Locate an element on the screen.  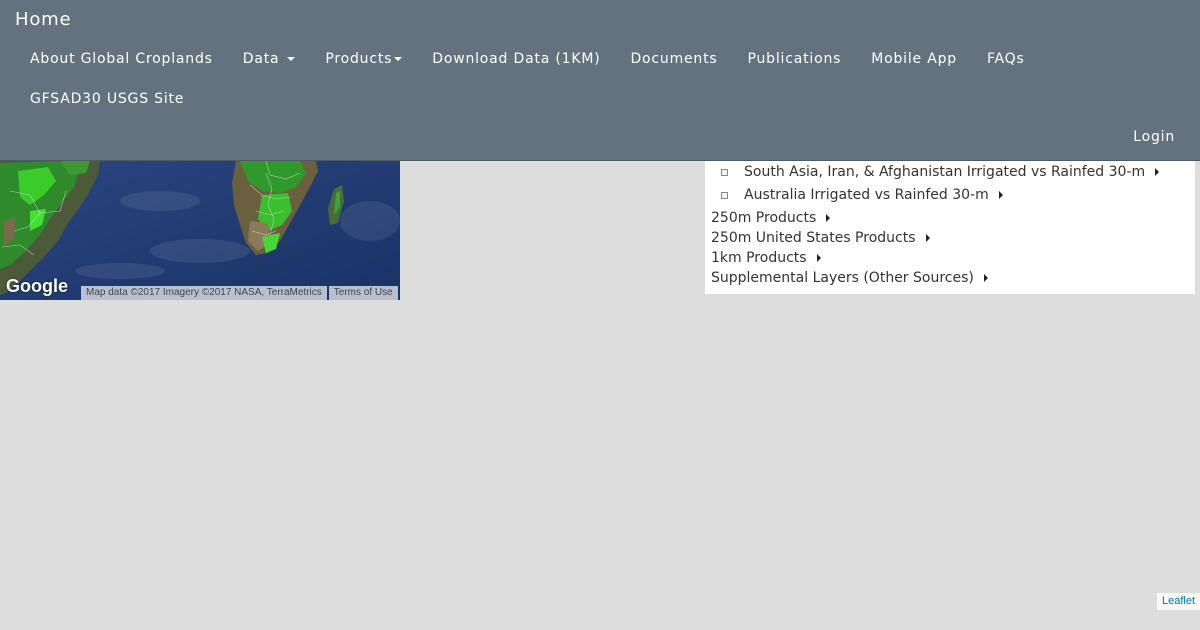
layer-item-label: Australia Irrigated vs Rainfed 30-m is located at coordinates (866, 195).